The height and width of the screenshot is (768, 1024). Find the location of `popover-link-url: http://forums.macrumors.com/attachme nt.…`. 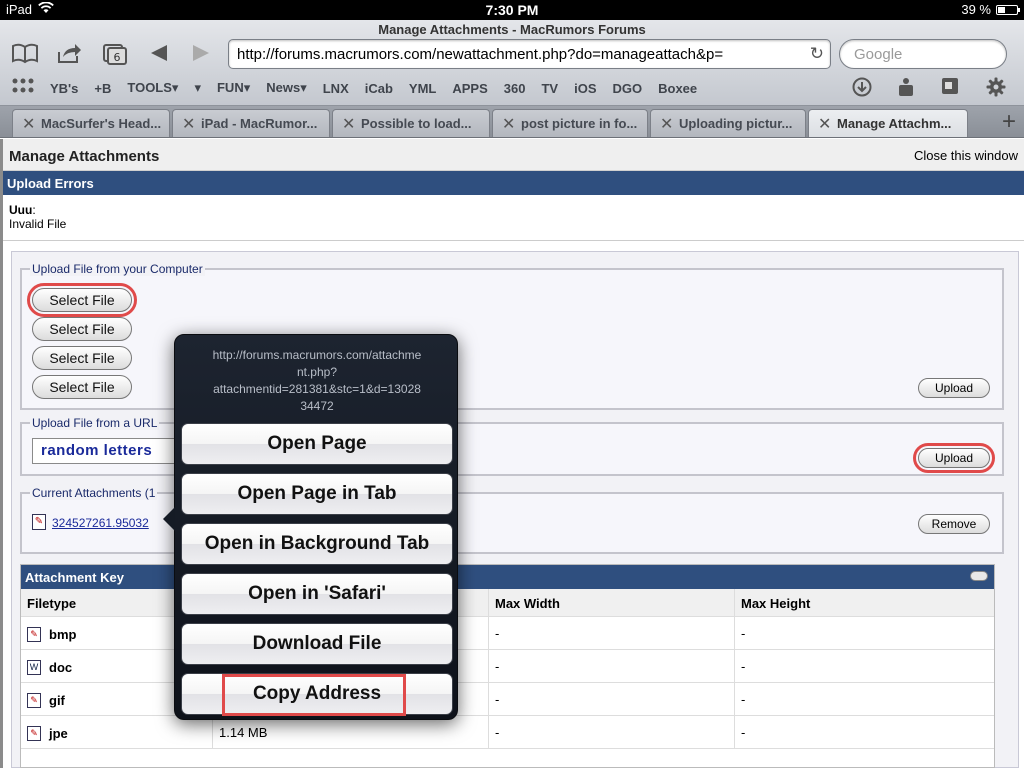

popover-link-url: http://forums.macrumors.com/attachme nt.… is located at coordinates (317, 380).